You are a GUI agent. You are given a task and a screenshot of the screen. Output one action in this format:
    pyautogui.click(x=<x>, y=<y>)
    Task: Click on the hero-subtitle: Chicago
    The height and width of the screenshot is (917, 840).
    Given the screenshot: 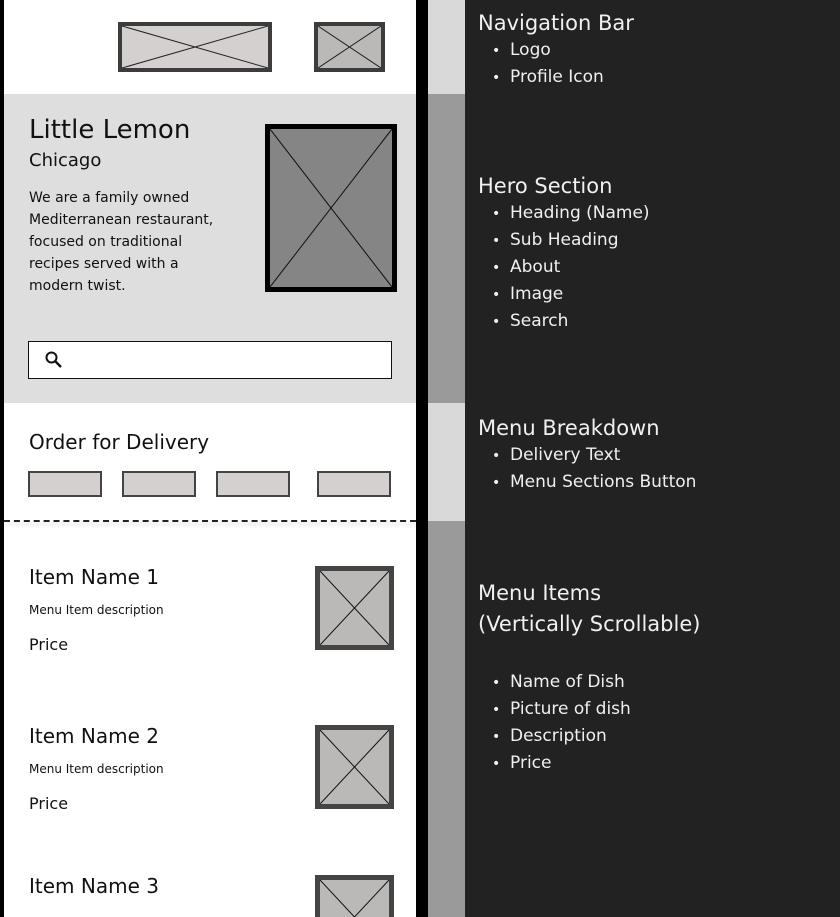 What is the action you would take?
    pyautogui.click(x=65, y=160)
    